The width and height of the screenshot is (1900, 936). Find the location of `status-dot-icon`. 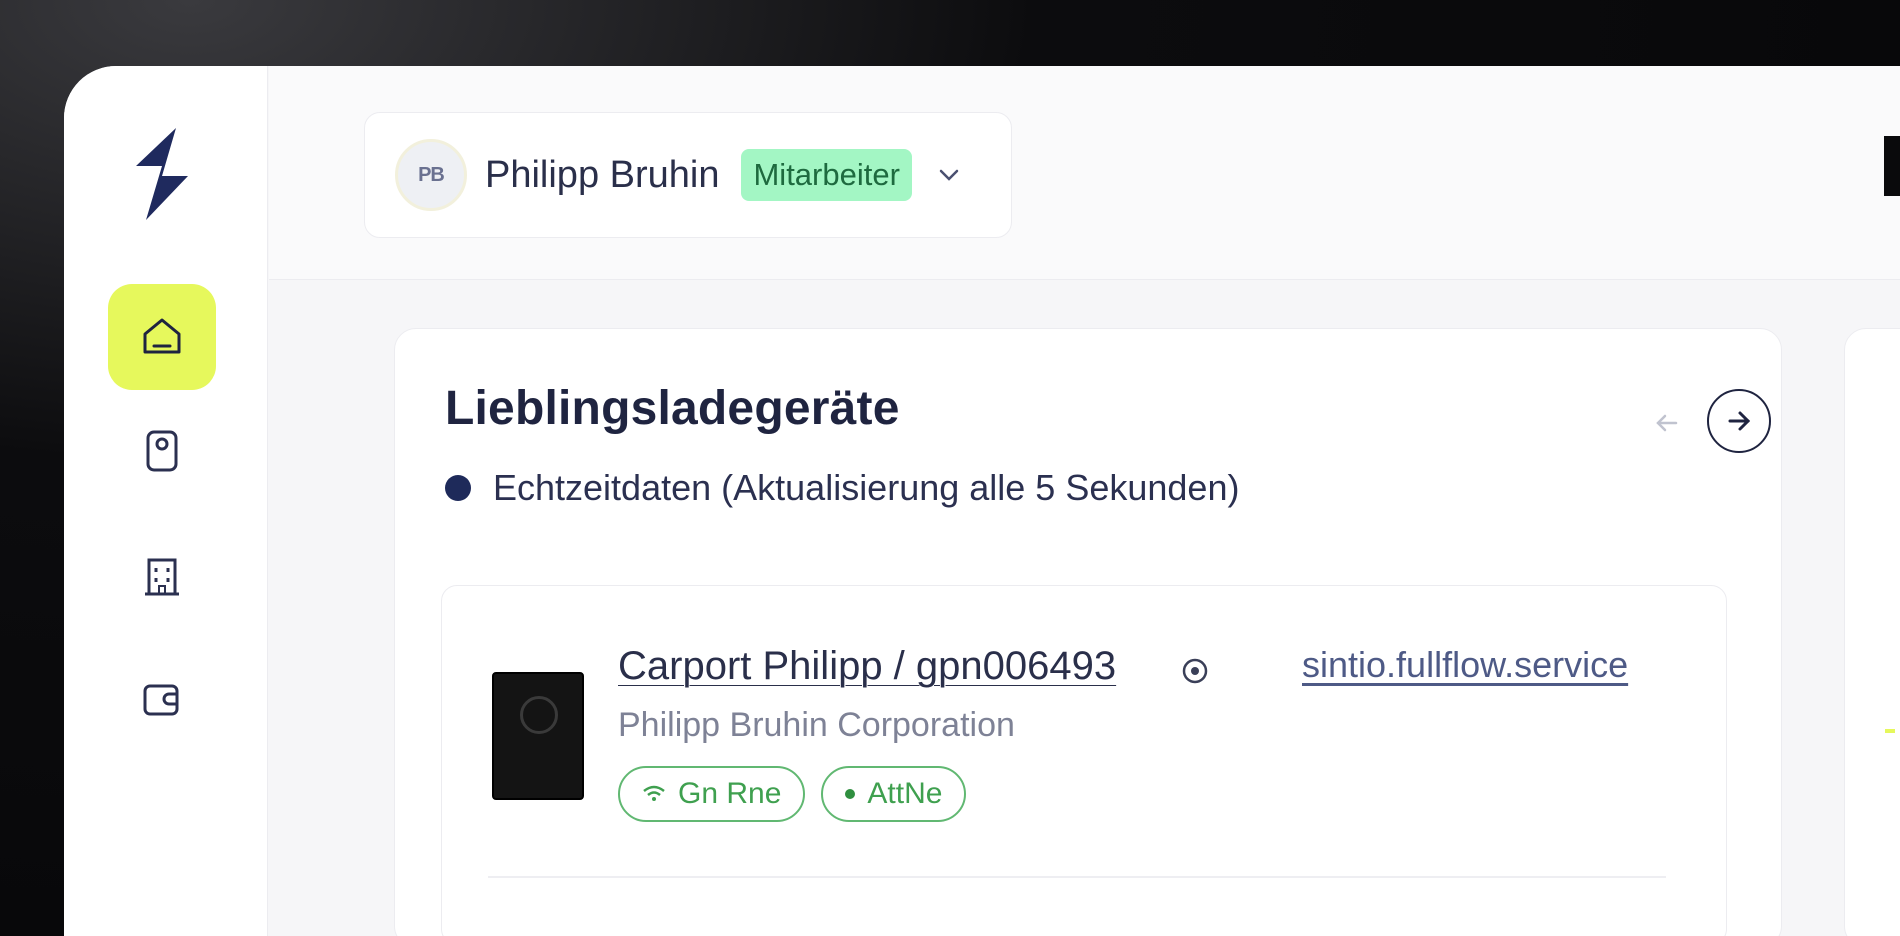

status-dot-icon is located at coordinates (850, 794).